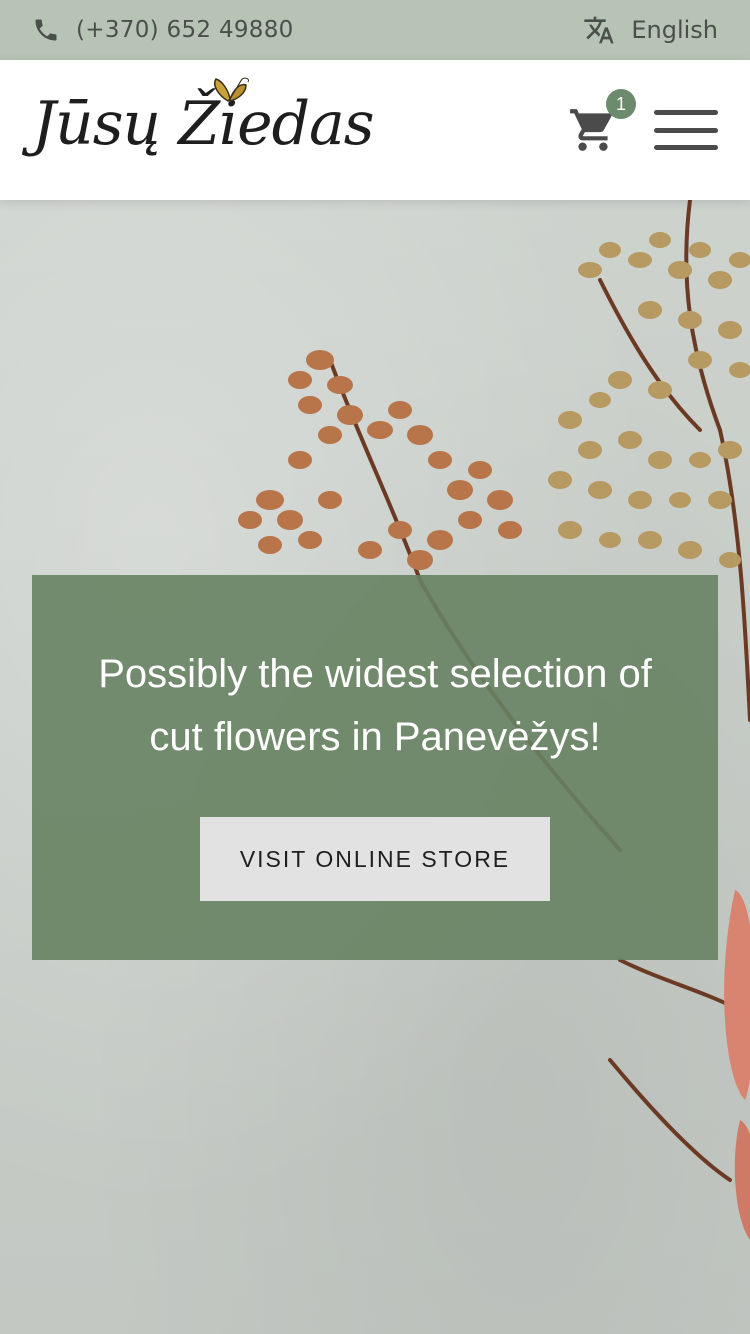 Image resolution: width=750 pixels, height=1334 pixels. I want to click on visit-online-store-button: VISIT ONLINE STORE, so click(375, 859).